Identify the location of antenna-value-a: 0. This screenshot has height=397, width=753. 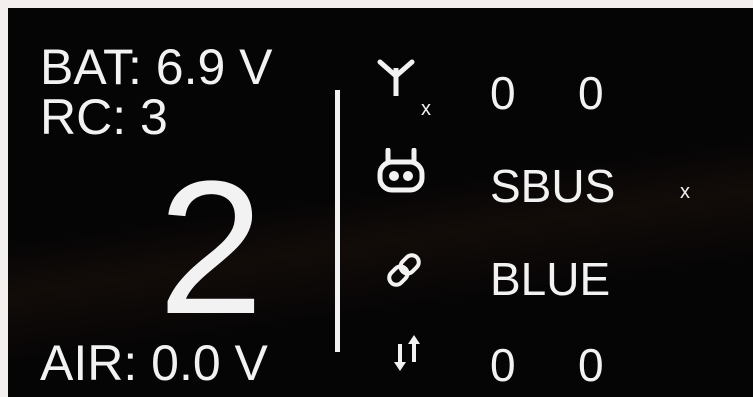
(503, 93).